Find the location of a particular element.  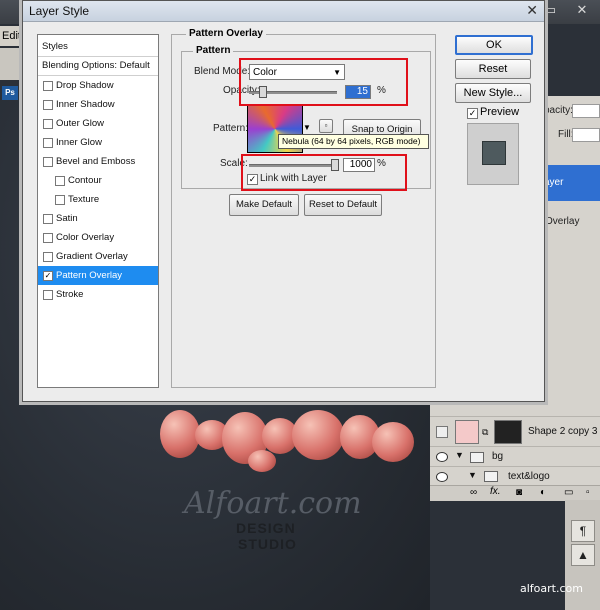

ok-button: OK is located at coordinates (494, 45).